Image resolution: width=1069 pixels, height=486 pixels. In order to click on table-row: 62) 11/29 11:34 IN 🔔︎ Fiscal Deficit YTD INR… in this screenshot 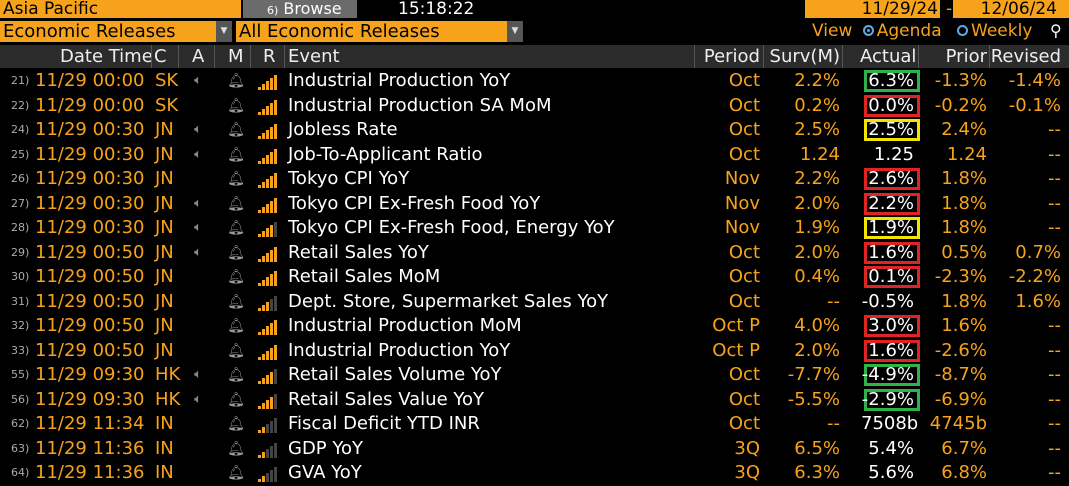, I will do `click(534, 424)`.